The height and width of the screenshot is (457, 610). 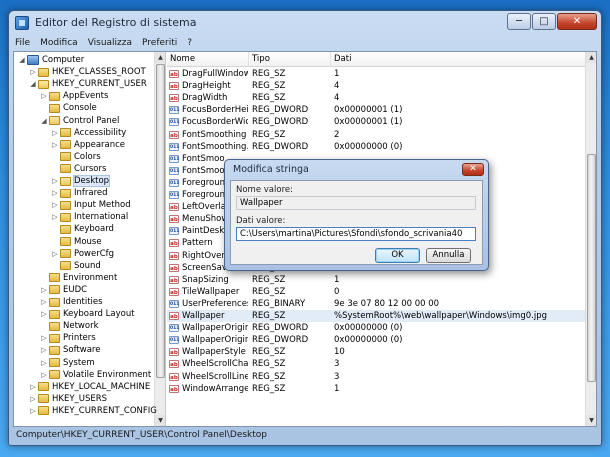 What do you see at coordinates (448, 255) in the screenshot?
I see `cancel-button: Annulla` at bounding box center [448, 255].